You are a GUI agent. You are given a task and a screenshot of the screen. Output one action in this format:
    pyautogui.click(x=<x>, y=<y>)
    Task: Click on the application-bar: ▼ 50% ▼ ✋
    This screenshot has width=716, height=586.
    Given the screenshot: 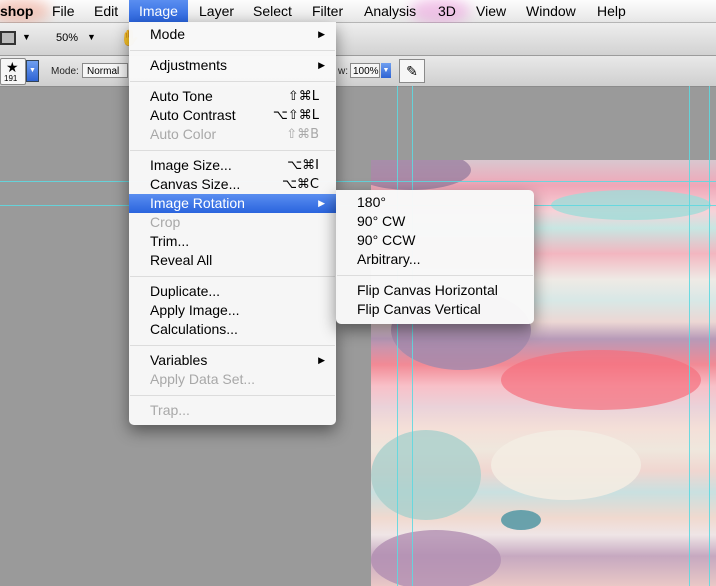 What is the action you would take?
    pyautogui.click(x=358, y=39)
    